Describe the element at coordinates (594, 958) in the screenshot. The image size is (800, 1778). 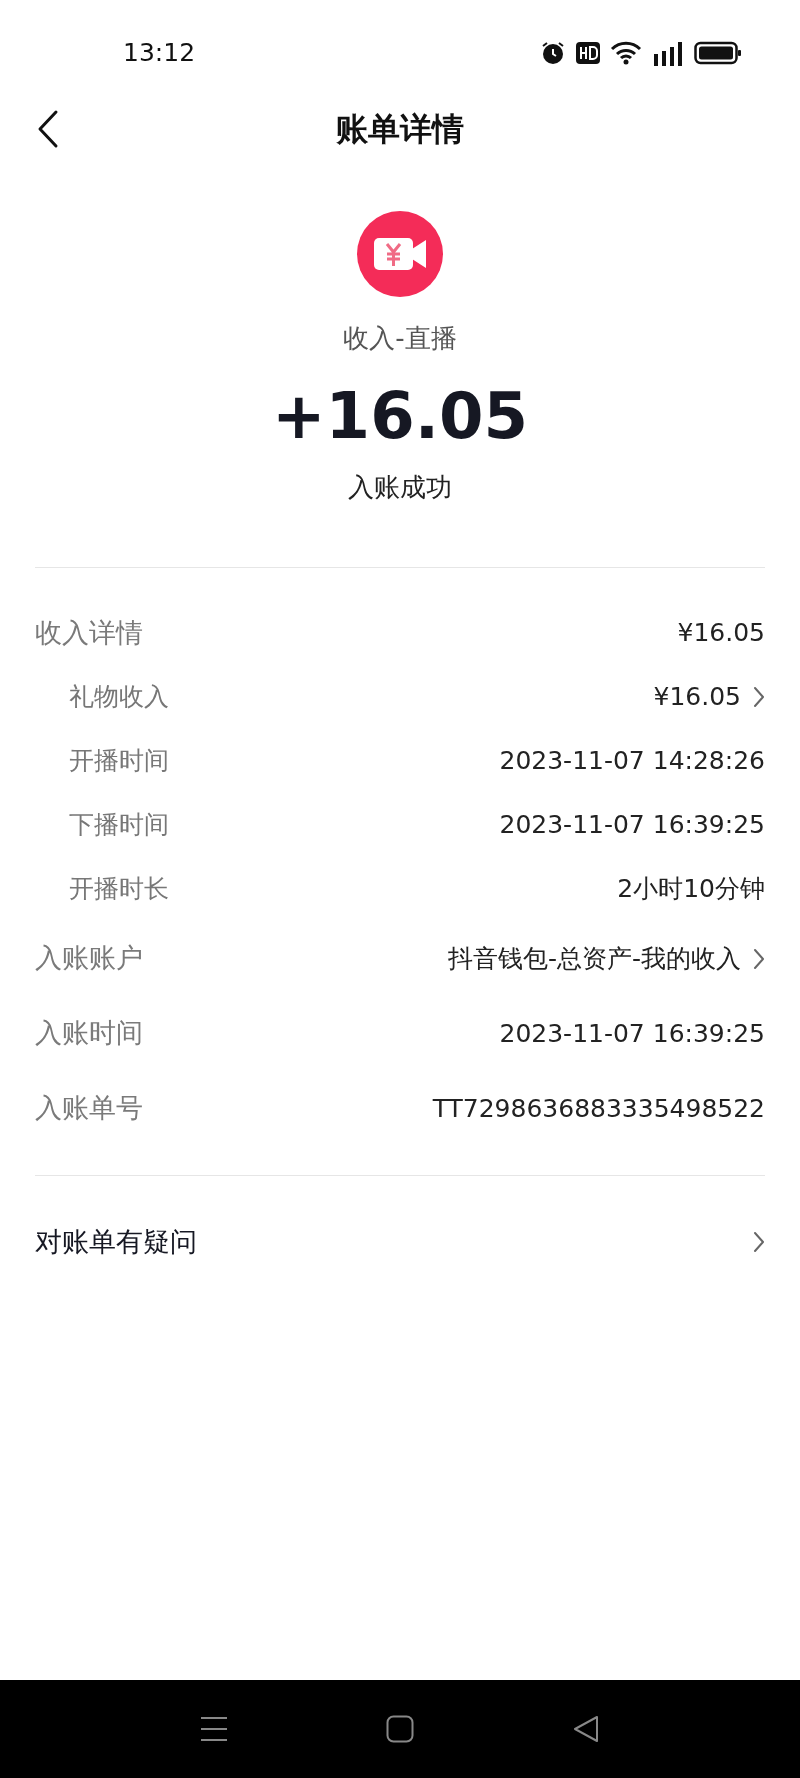
I see `detail-value: 抖音钱包-总资产-我的收入` at that location.